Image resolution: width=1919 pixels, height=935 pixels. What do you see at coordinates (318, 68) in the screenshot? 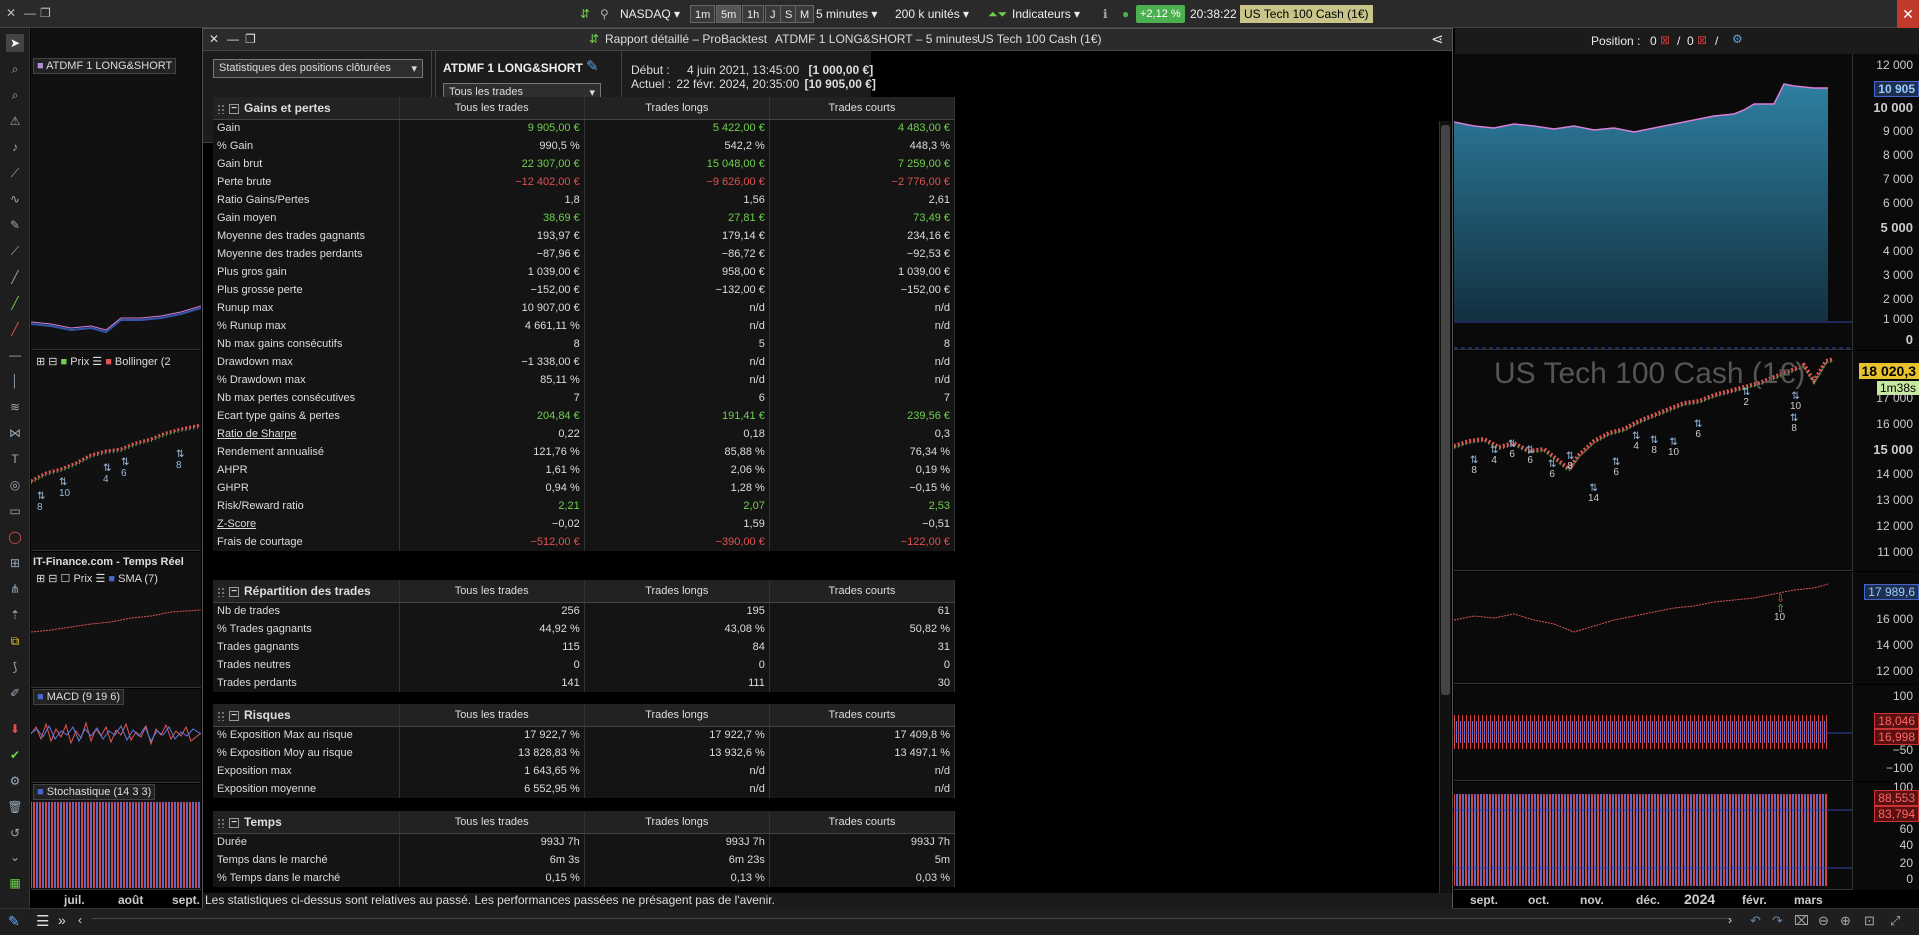
I see `stats-type-select: Statistiques des positions clôturées ▾` at bounding box center [318, 68].